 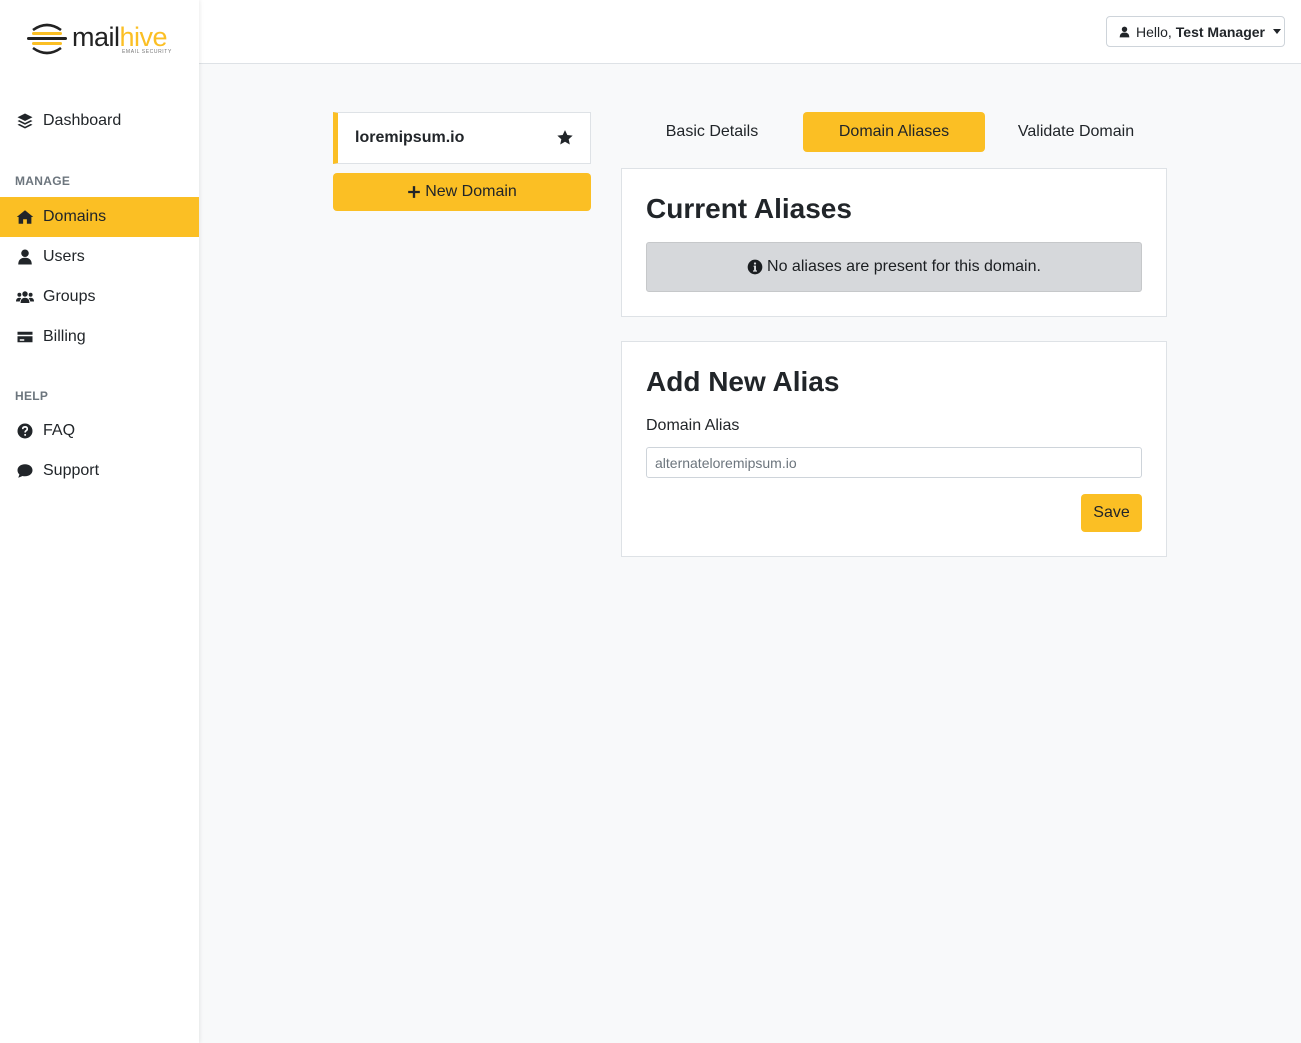 I want to click on new-domain-button: New Domain, so click(x=462, y=192).